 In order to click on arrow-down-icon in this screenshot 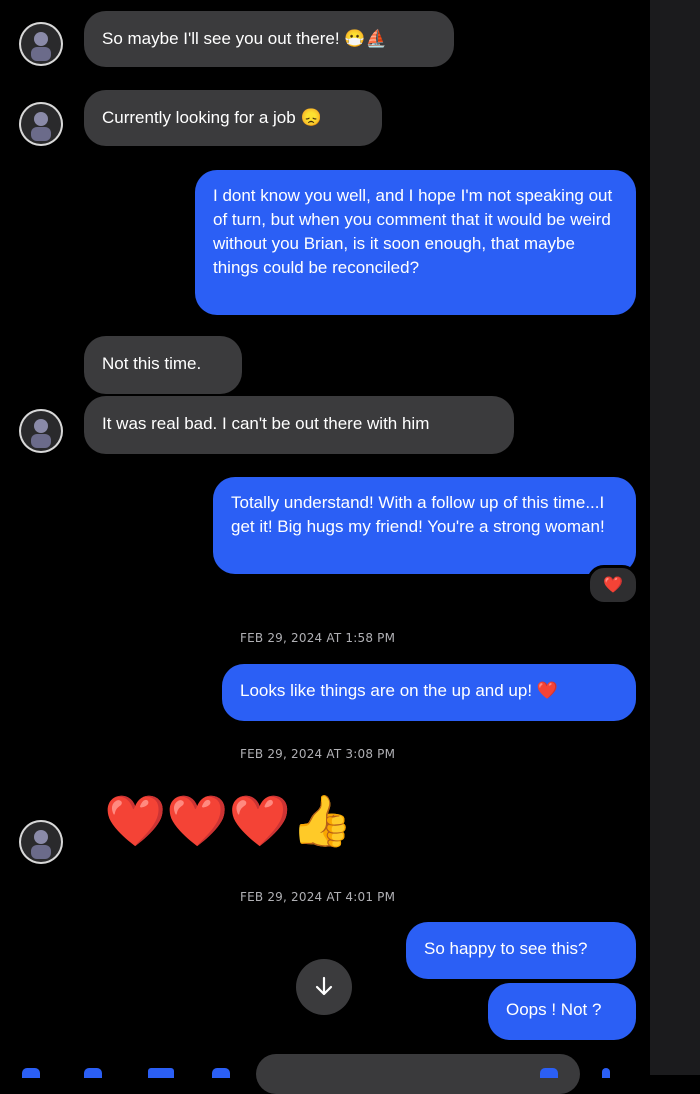, I will do `click(324, 986)`.